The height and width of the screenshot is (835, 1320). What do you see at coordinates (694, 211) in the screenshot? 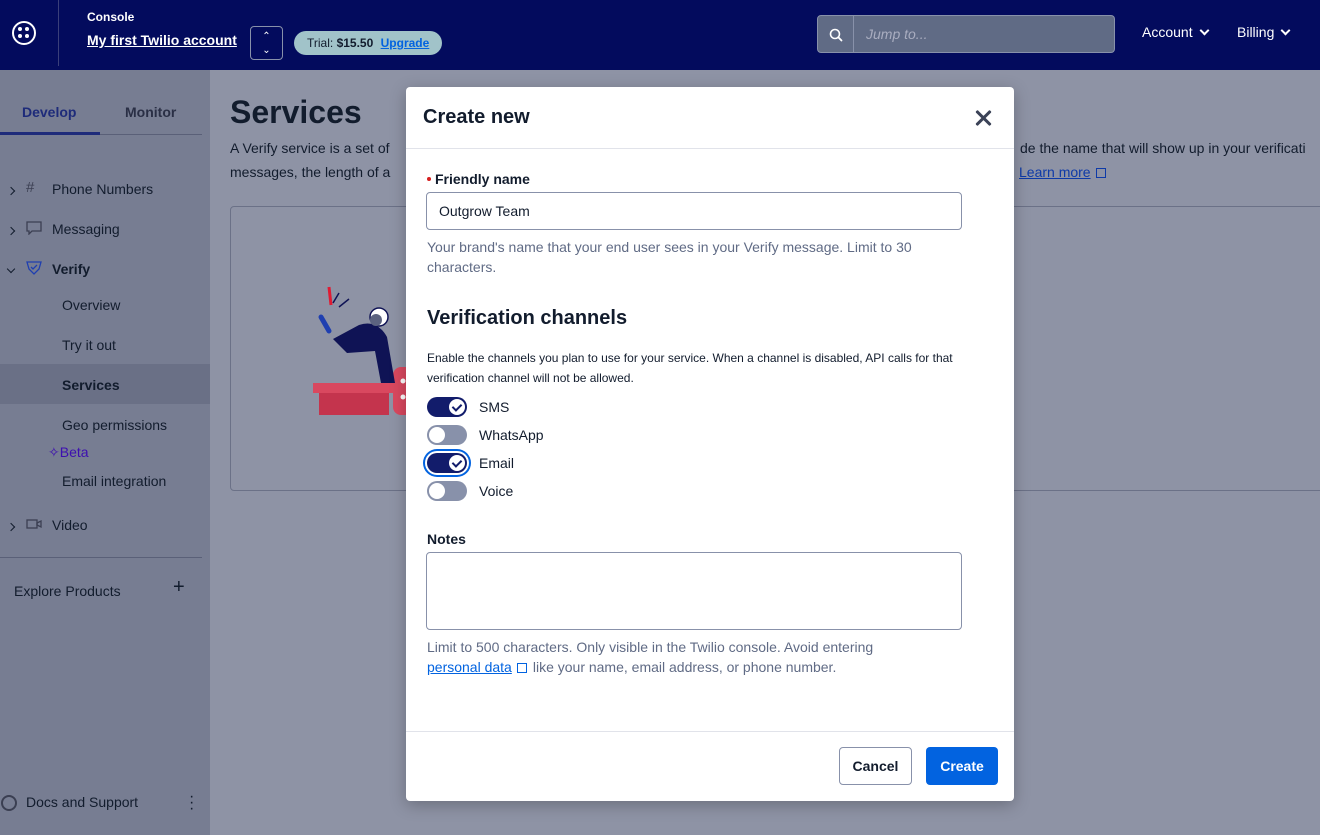
I see `friendly-name-input` at bounding box center [694, 211].